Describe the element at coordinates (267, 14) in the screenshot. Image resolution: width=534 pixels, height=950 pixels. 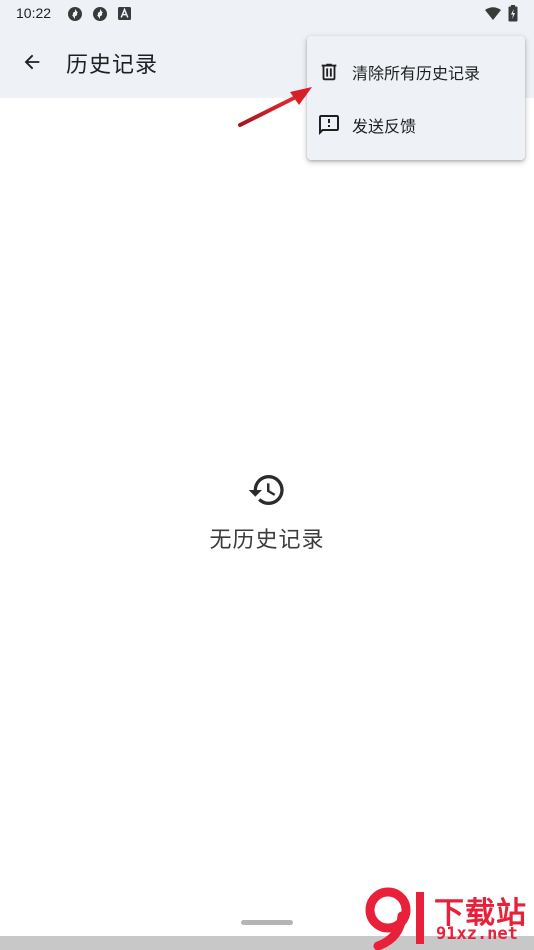
I see `status-bar: 10:22` at that location.